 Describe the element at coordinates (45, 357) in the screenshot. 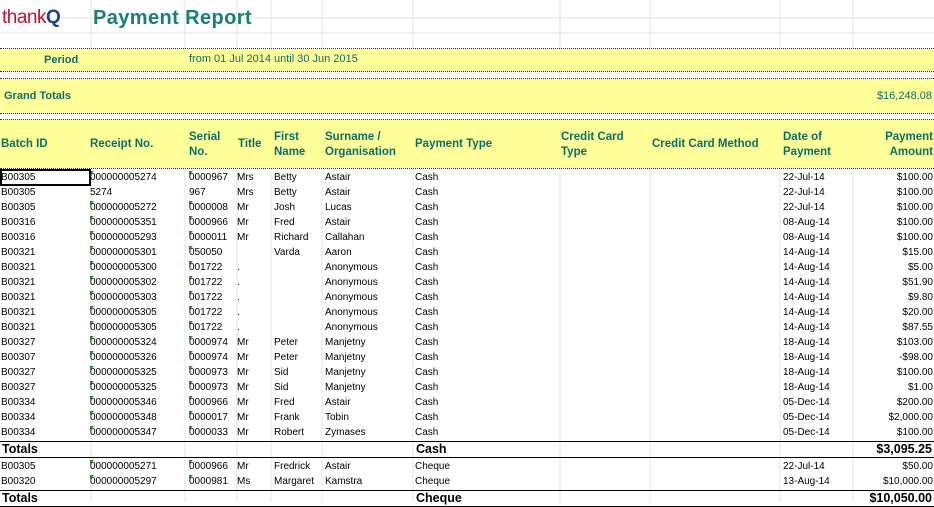

I see `cell-batch: B00307` at that location.